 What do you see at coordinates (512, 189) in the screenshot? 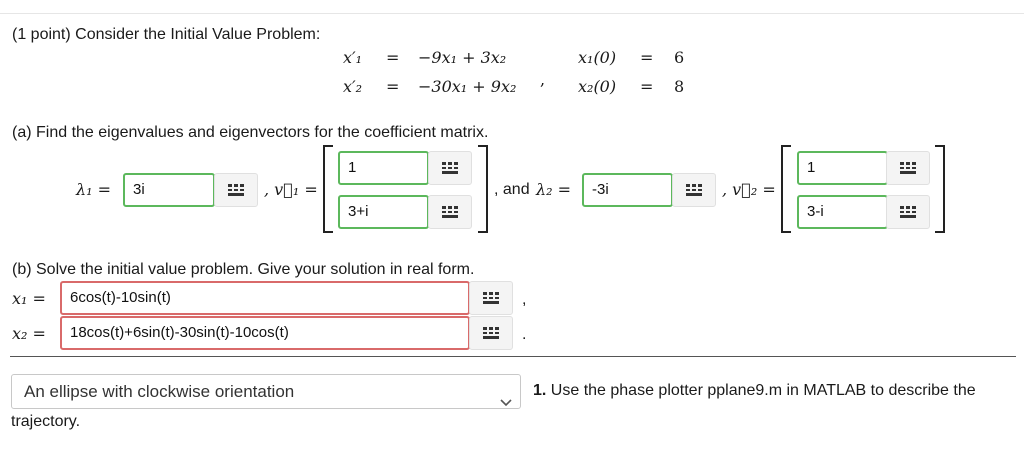
I see `and-label: , and` at bounding box center [512, 189].